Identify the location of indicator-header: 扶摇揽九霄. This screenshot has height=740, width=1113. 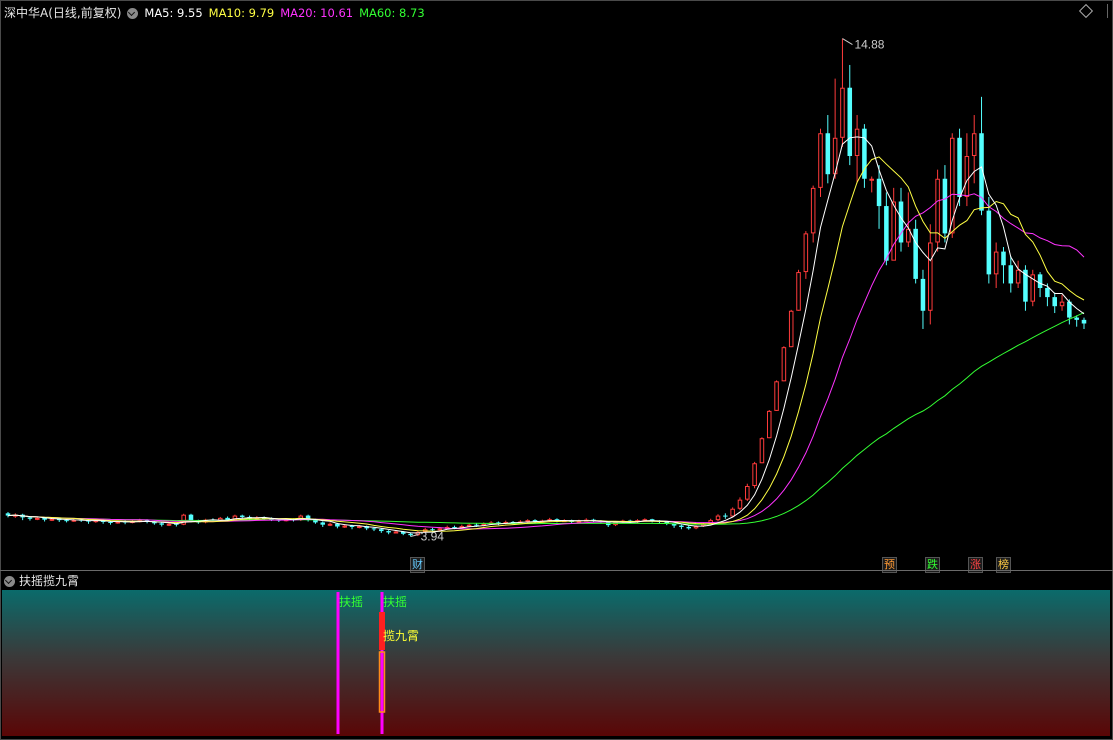
(41, 581).